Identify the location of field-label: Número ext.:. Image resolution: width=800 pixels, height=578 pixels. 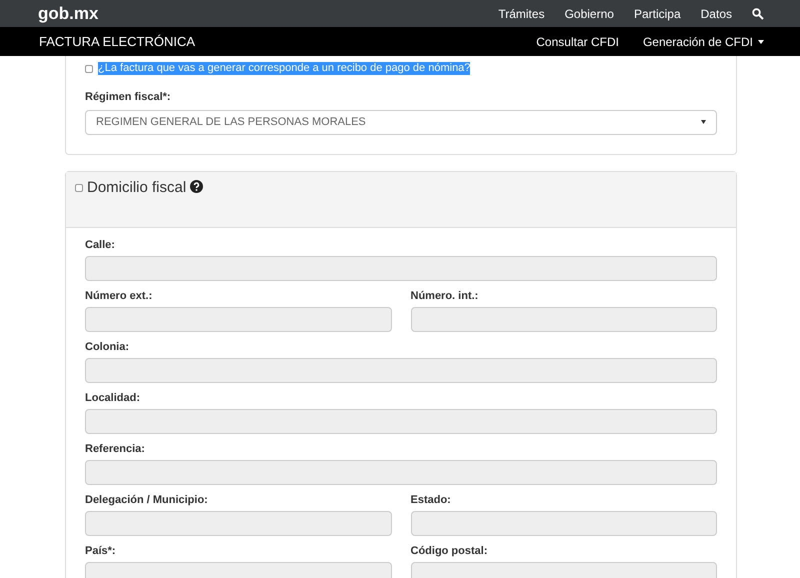
(119, 295).